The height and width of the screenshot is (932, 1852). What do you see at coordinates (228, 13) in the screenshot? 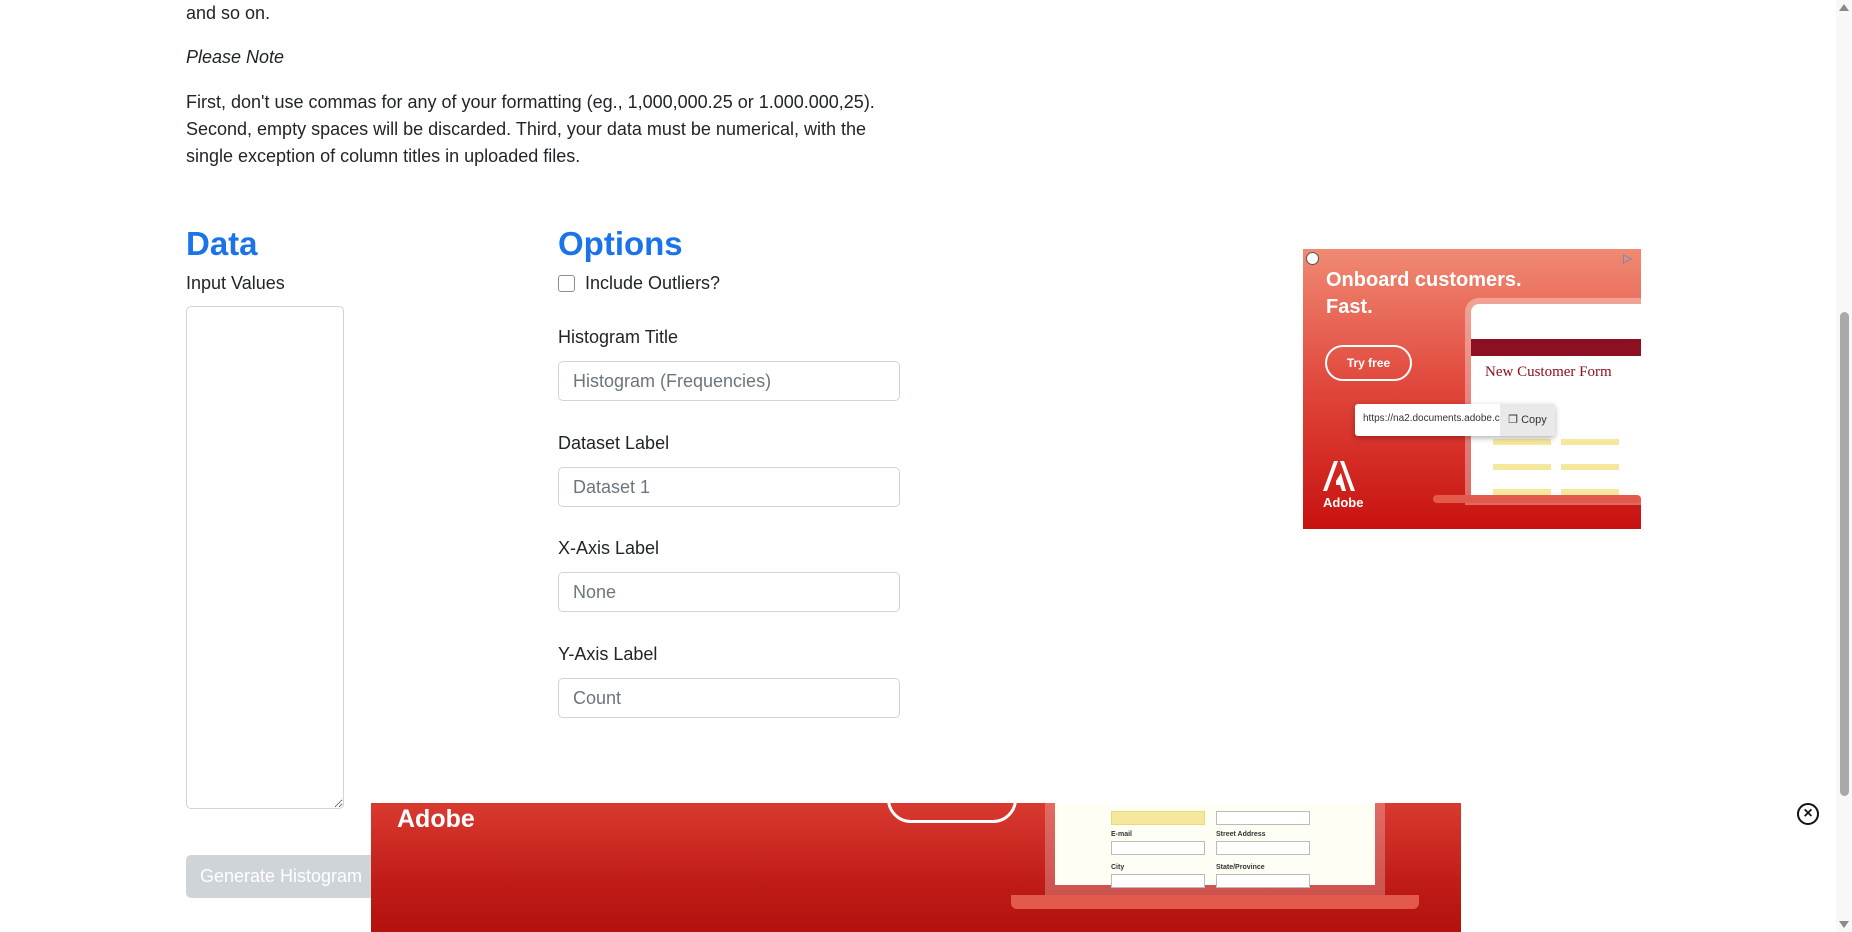
I see `intro-and-so-on: and so on.` at bounding box center [228, 13].